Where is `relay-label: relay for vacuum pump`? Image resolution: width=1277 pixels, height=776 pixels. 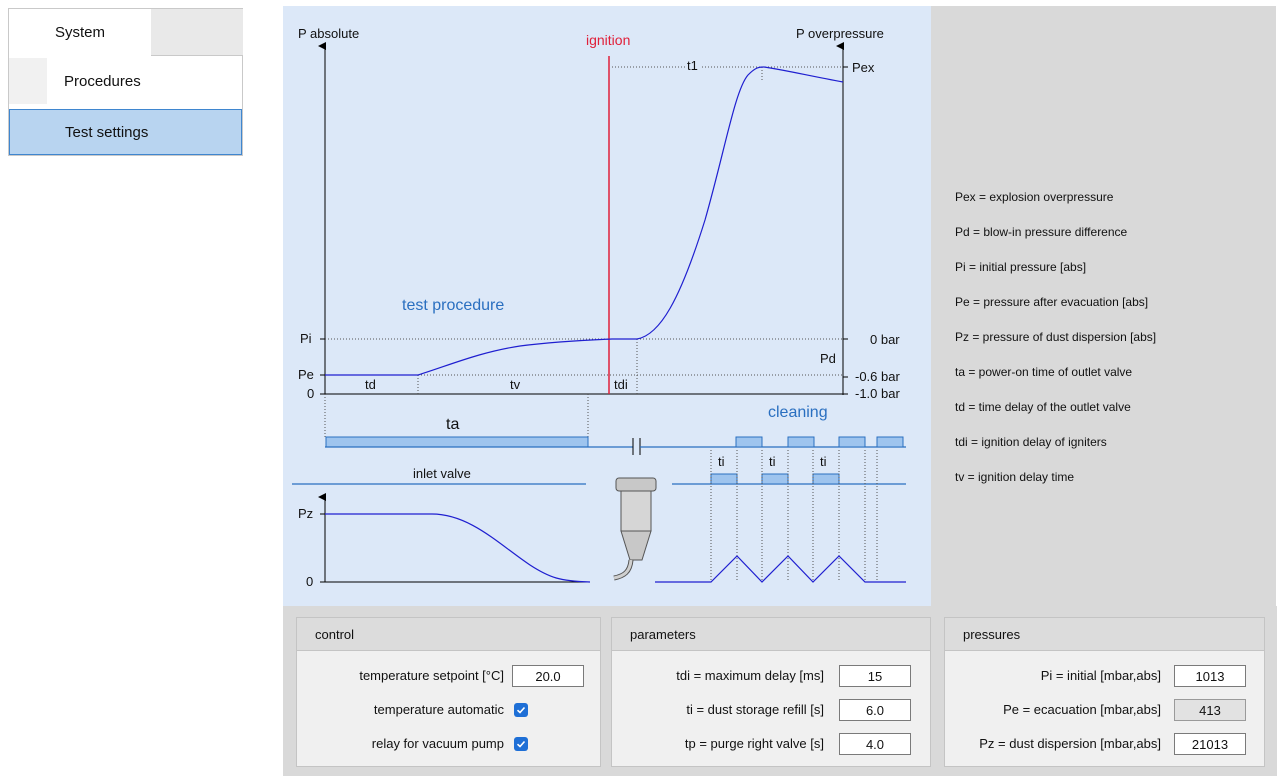
relay-label: relay for vacuum pump is located at coordinates (437, 743).